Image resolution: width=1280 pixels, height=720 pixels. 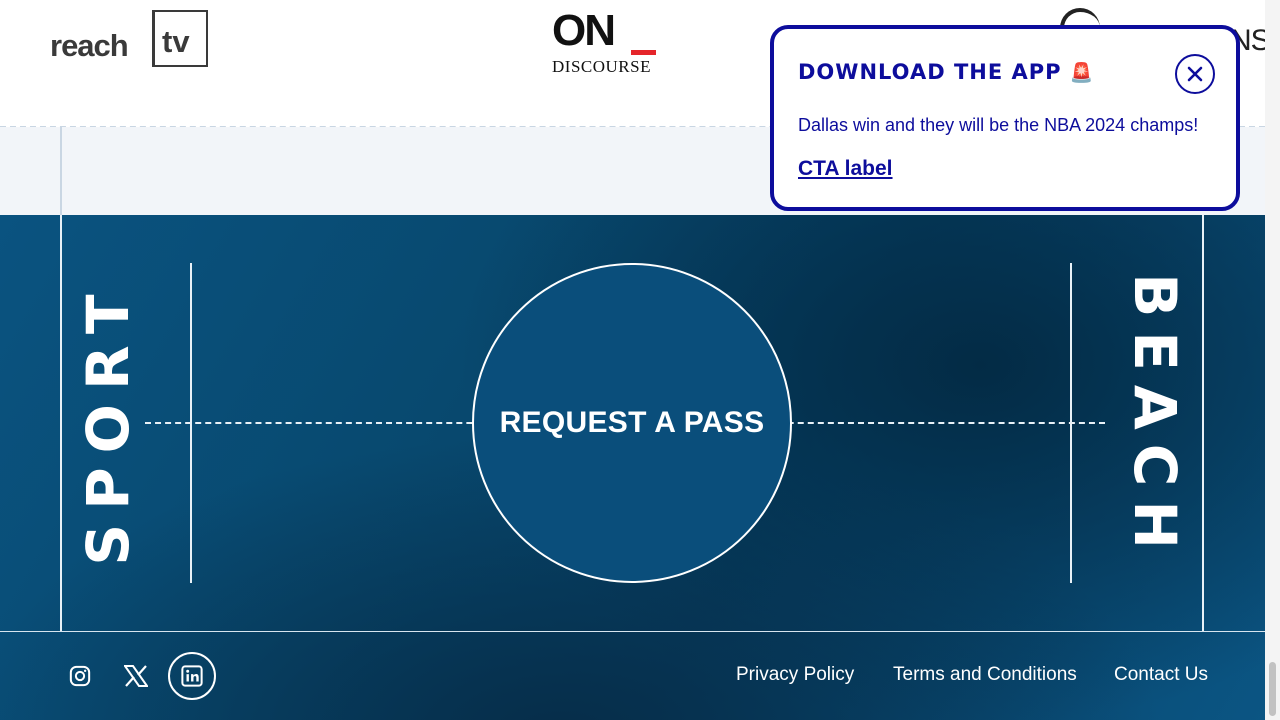 I want to click on close-icon, so click(x=1195, y=74).